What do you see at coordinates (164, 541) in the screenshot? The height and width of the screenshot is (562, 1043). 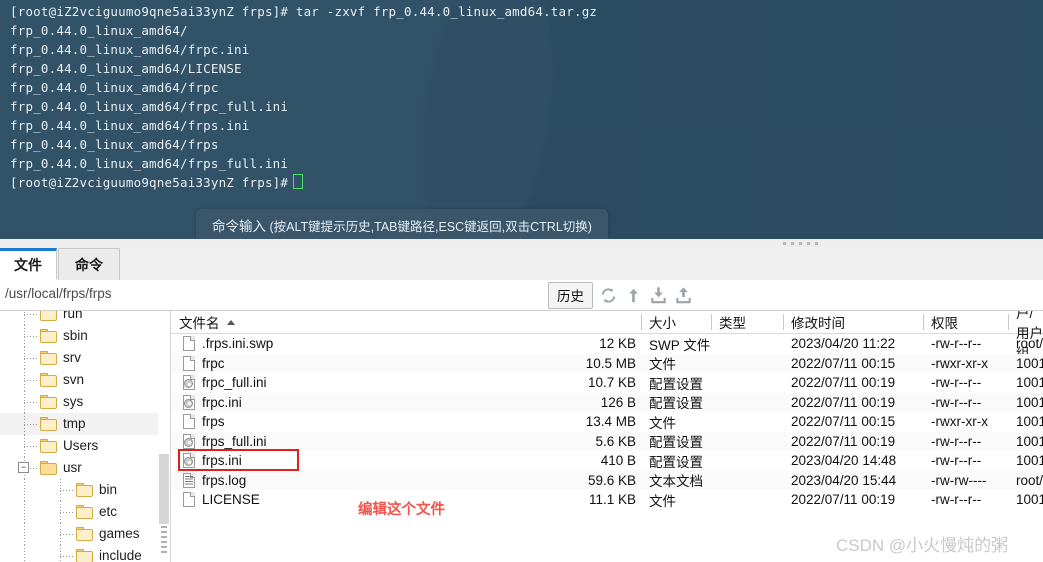 I see `tree-scrollbar-grip-icon` at bounding box center [164, 541].